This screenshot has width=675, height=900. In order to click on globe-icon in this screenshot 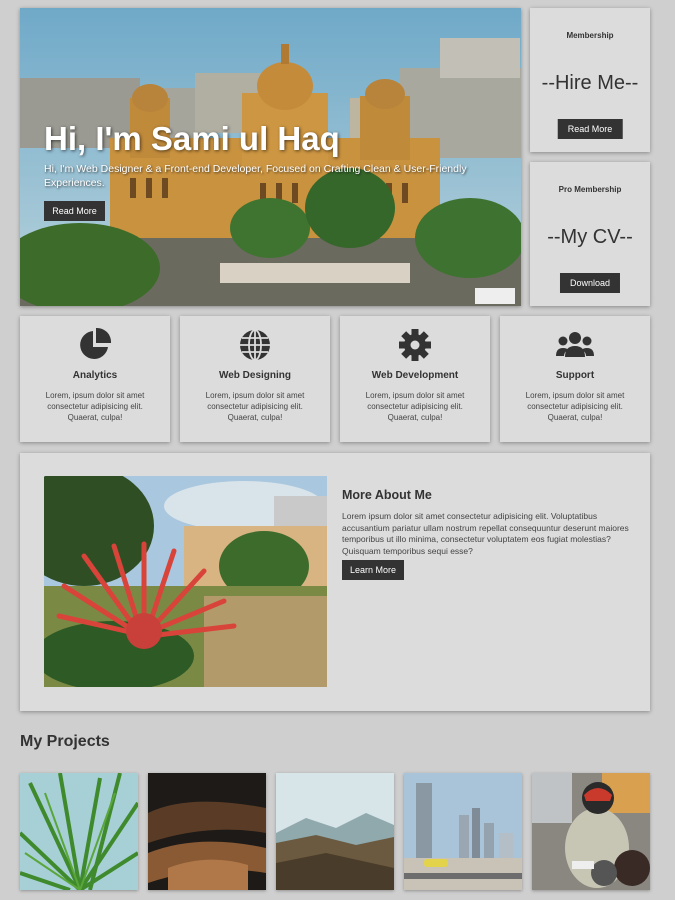, I will do `click(255, 345)`.